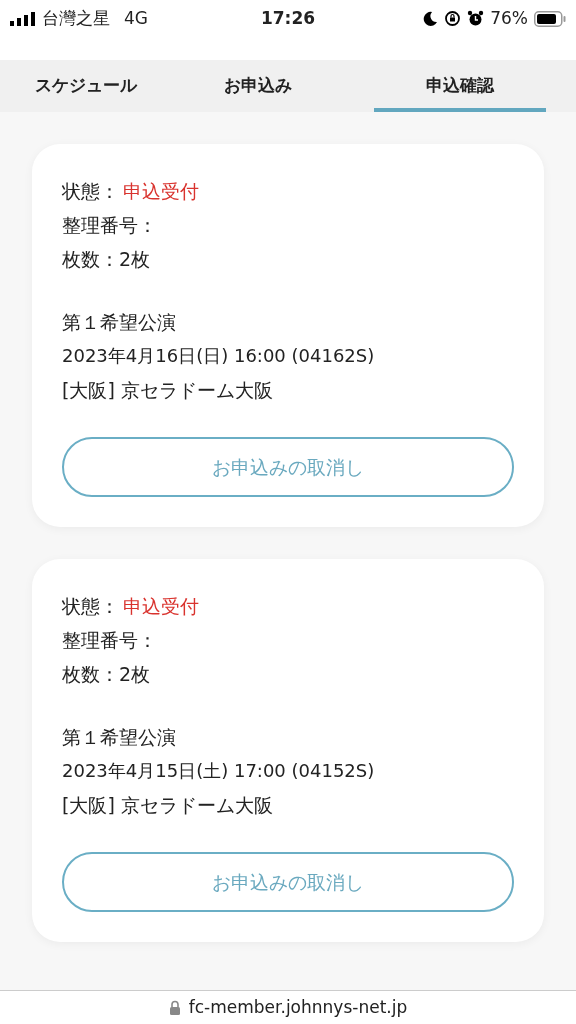 The image size is (576, 1024). Describe the element at coordinates (218, 771) in the screenshot. I see `performance-date: 2023年4月15日(土) 17:00 (04152S)` at that location.